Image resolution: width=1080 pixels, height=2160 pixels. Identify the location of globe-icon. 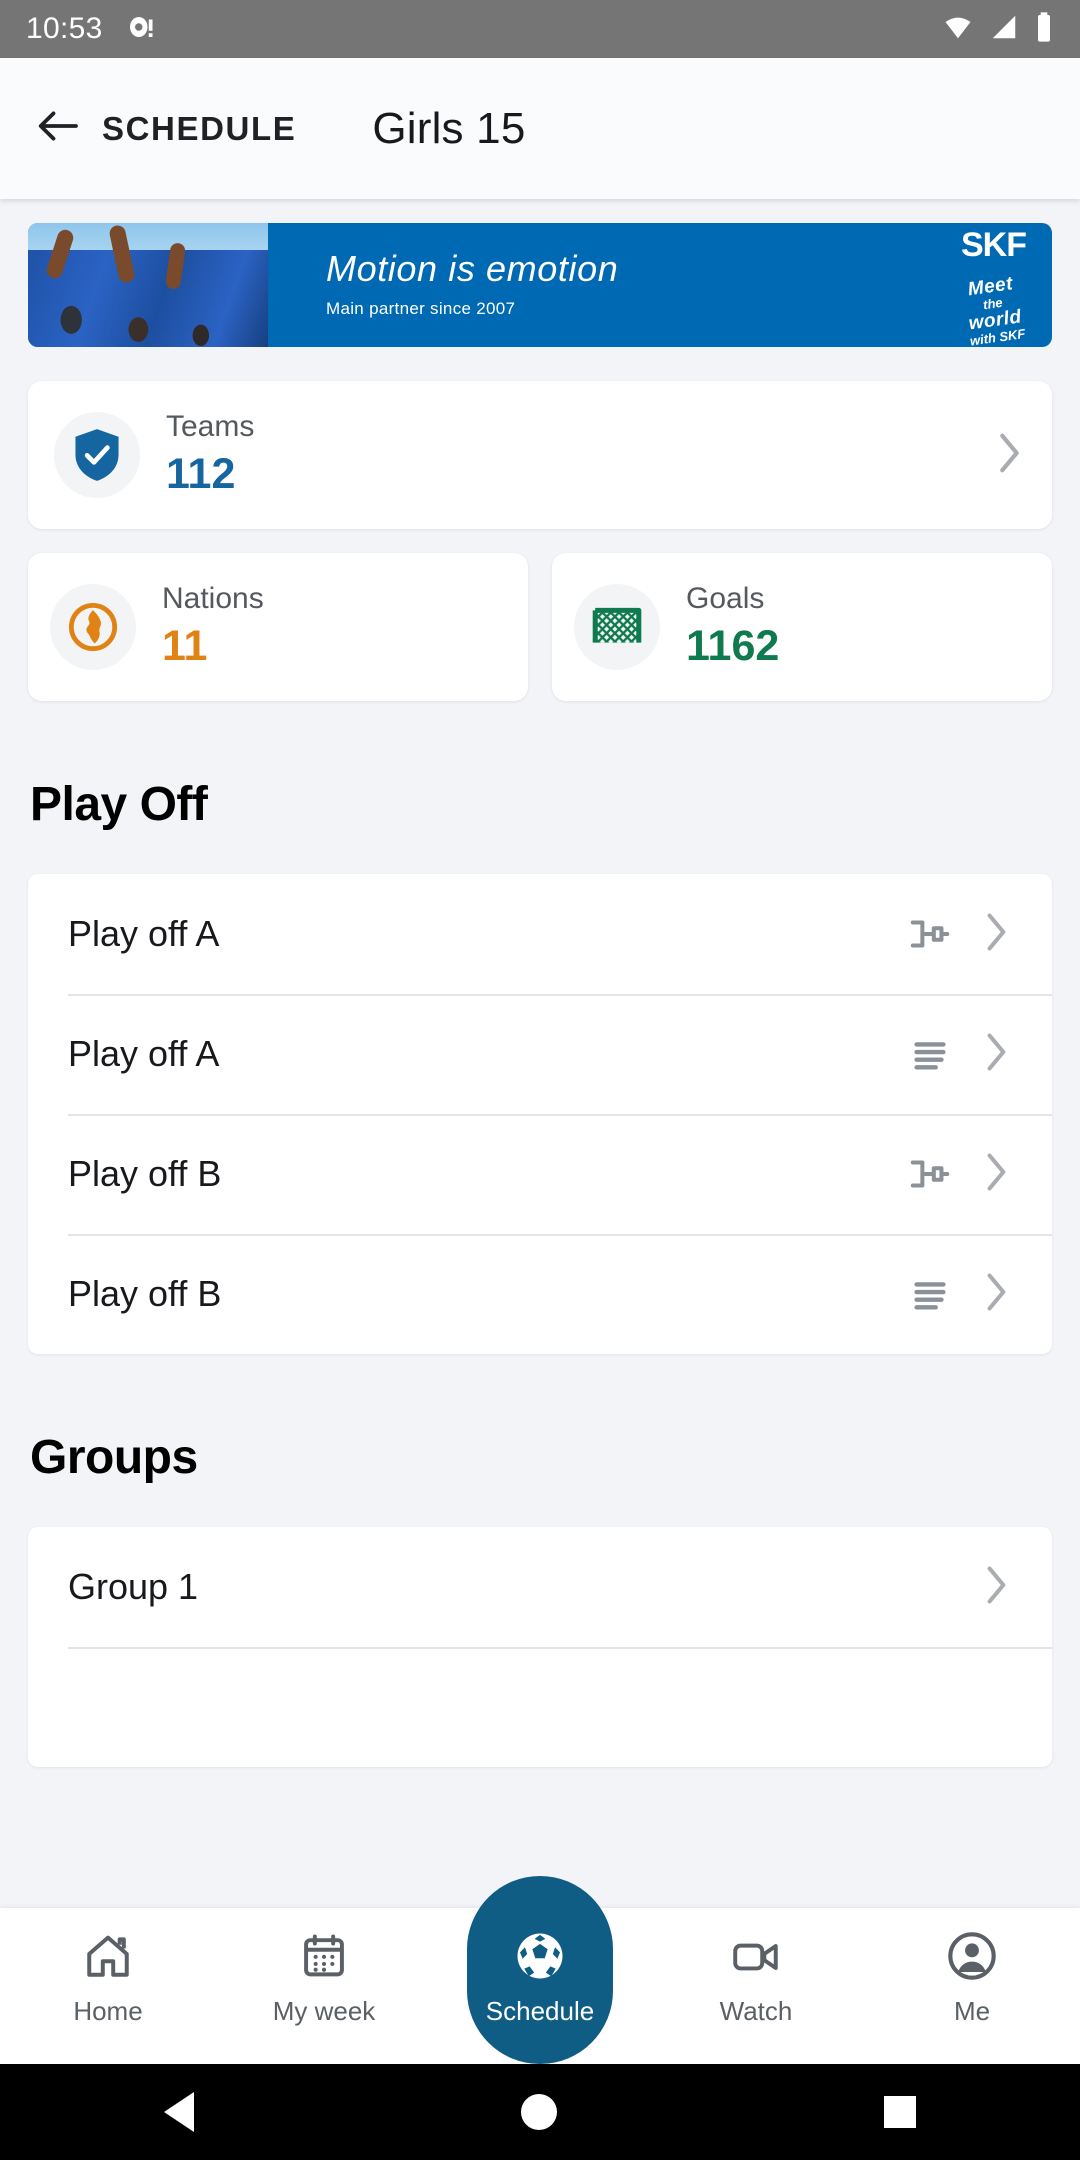
(93, 627).